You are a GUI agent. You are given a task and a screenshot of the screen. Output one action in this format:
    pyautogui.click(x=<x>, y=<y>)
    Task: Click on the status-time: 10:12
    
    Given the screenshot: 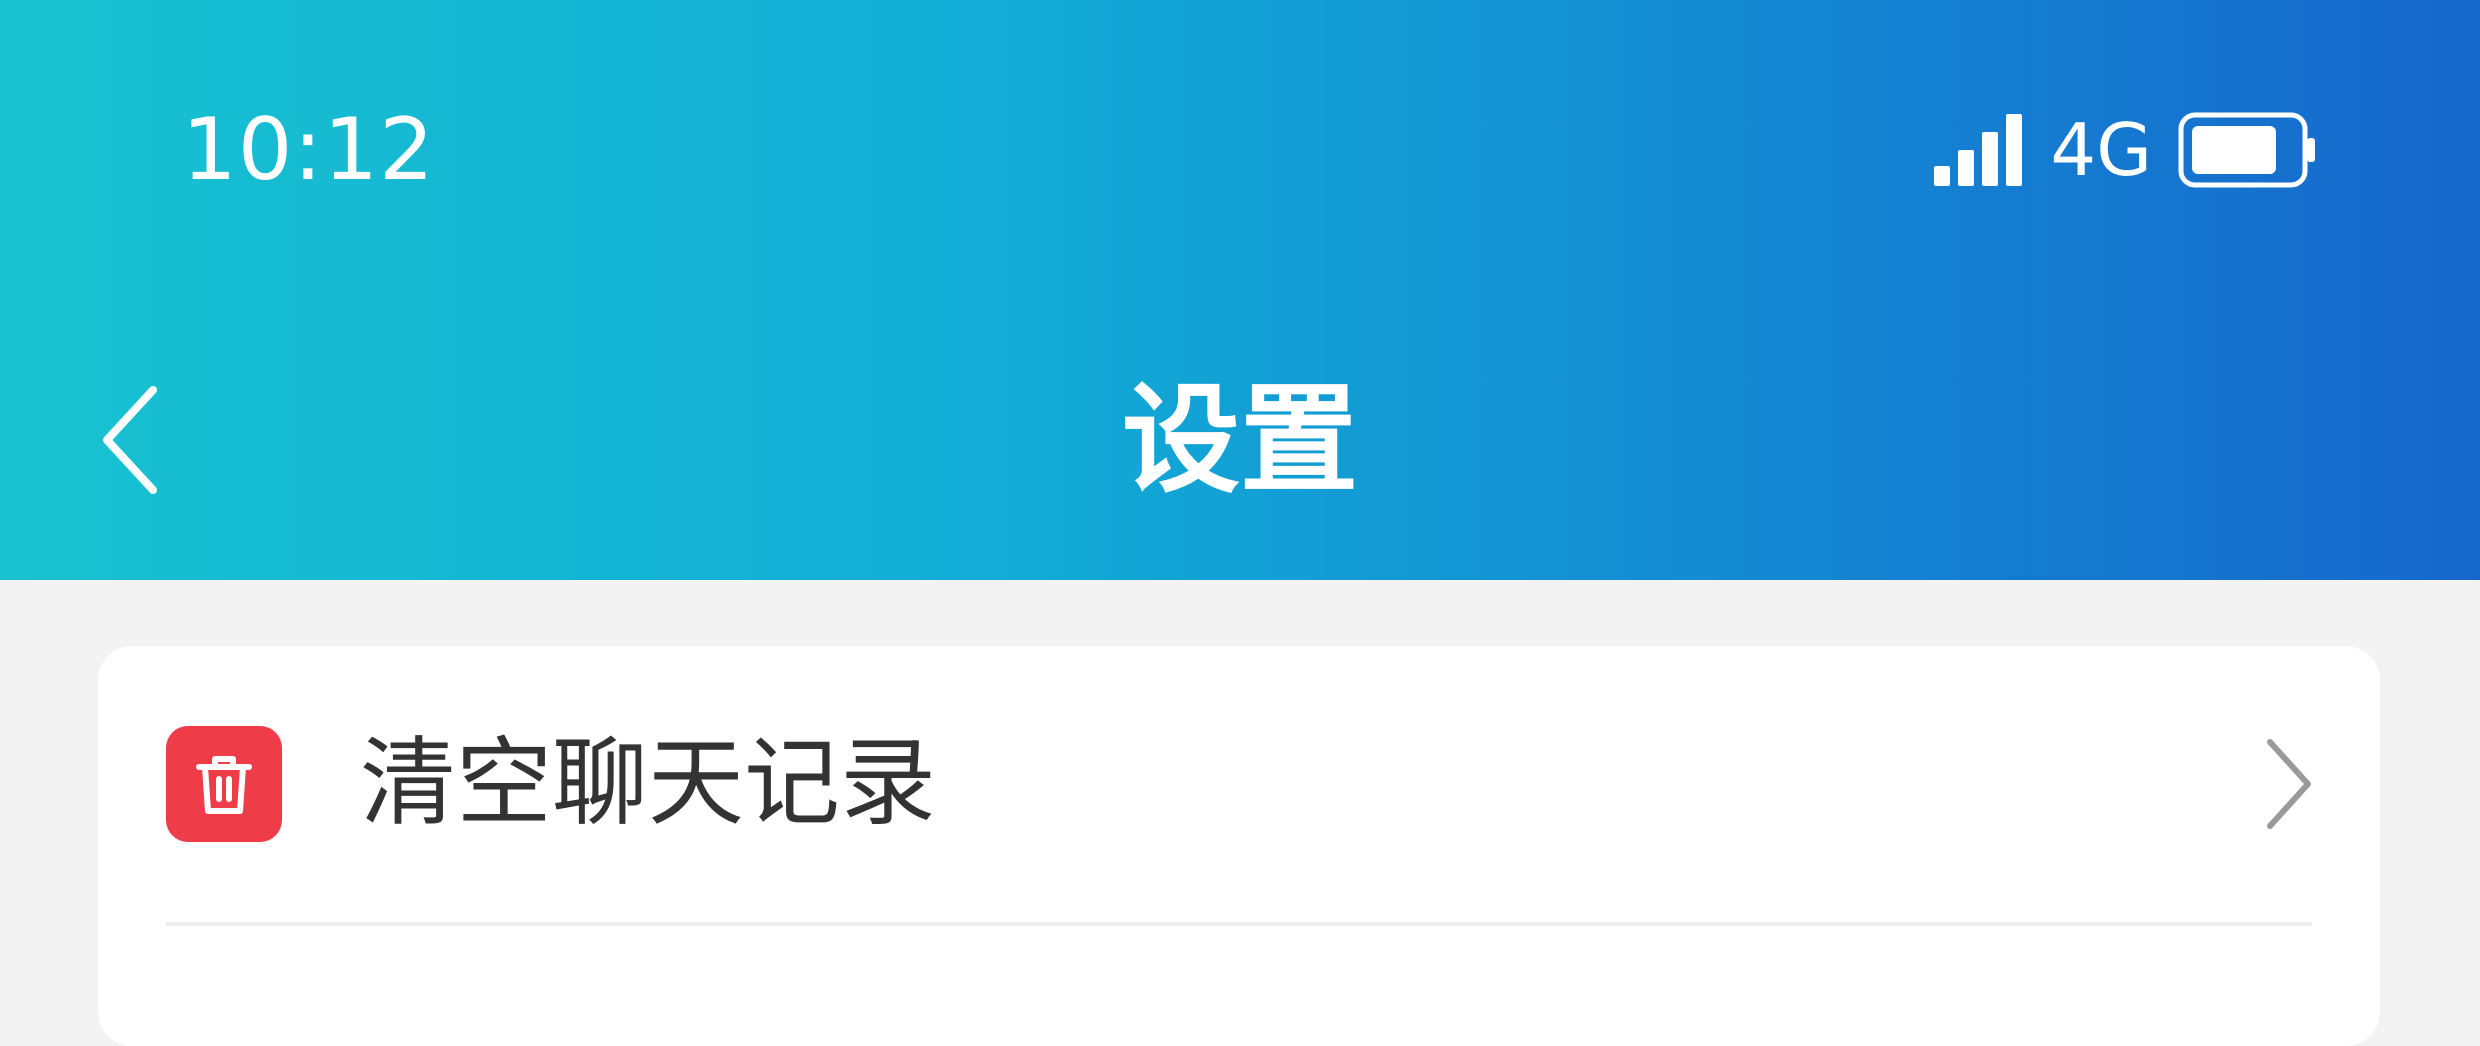 What is the action you would take?
    pyautogui.click(x=308, y=150)
    